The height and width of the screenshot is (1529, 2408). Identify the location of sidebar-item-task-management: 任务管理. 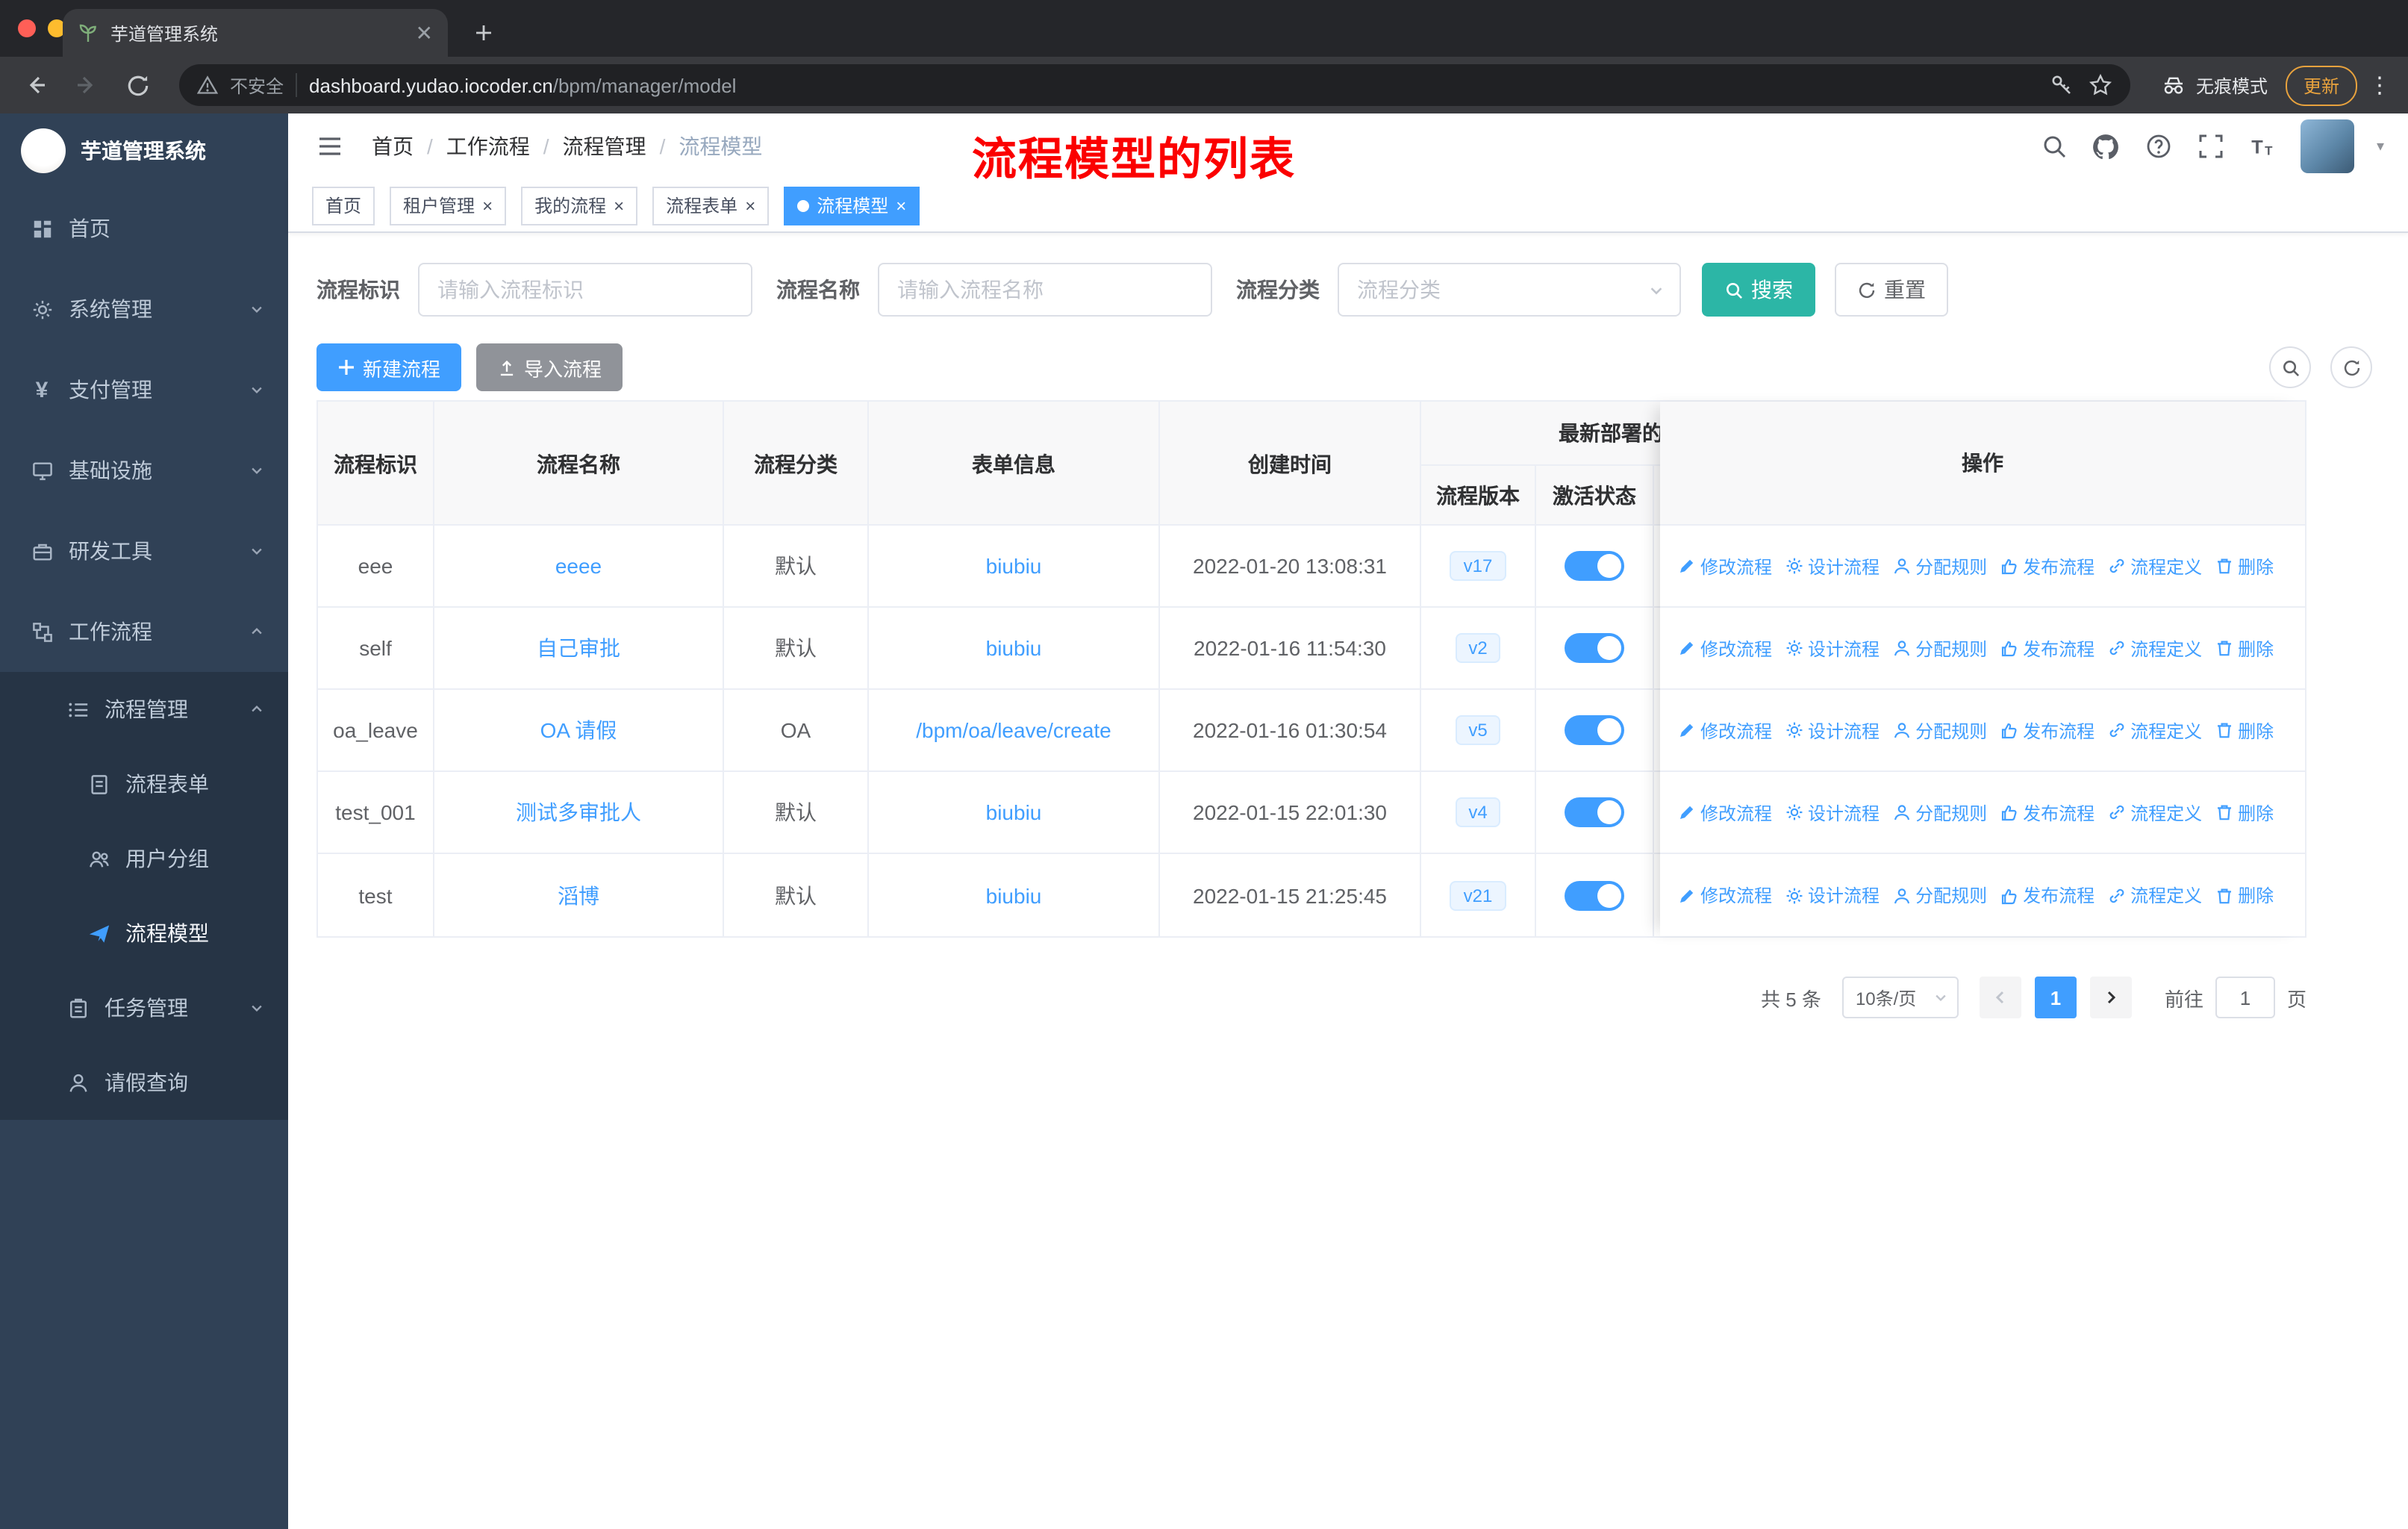
(144, 1008).